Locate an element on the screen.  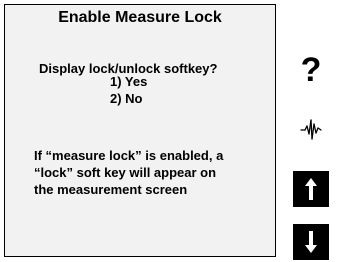
option-no: 2) No is located at coordinates (126, 98).